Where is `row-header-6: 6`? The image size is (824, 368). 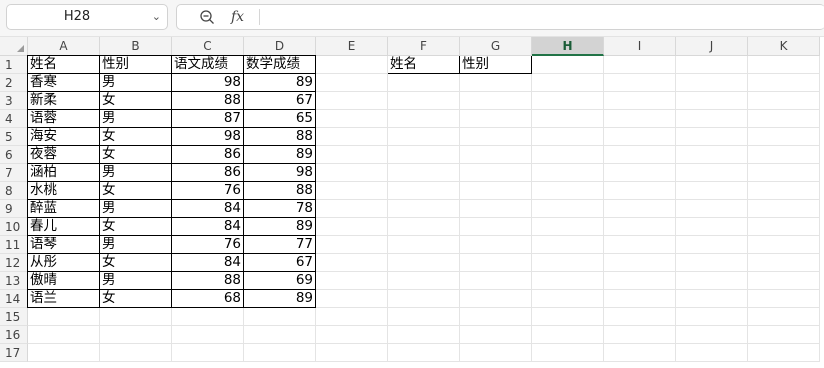 row-header-6: 6 is located at coordinates (14, 155).